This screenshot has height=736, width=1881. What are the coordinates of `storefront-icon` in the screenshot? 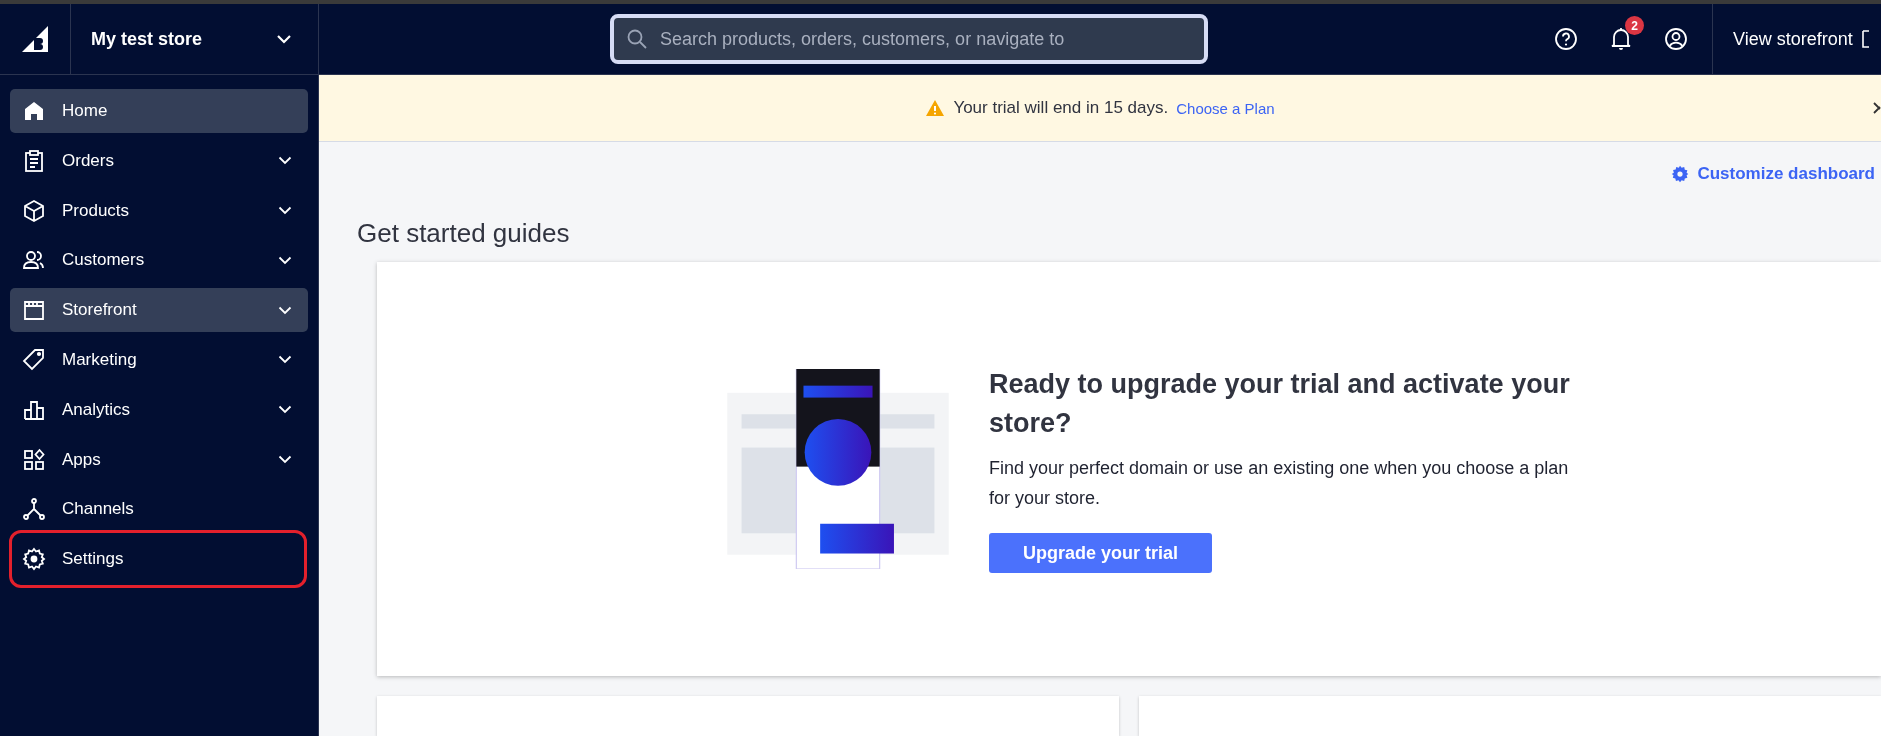 It's located at (34, 310).